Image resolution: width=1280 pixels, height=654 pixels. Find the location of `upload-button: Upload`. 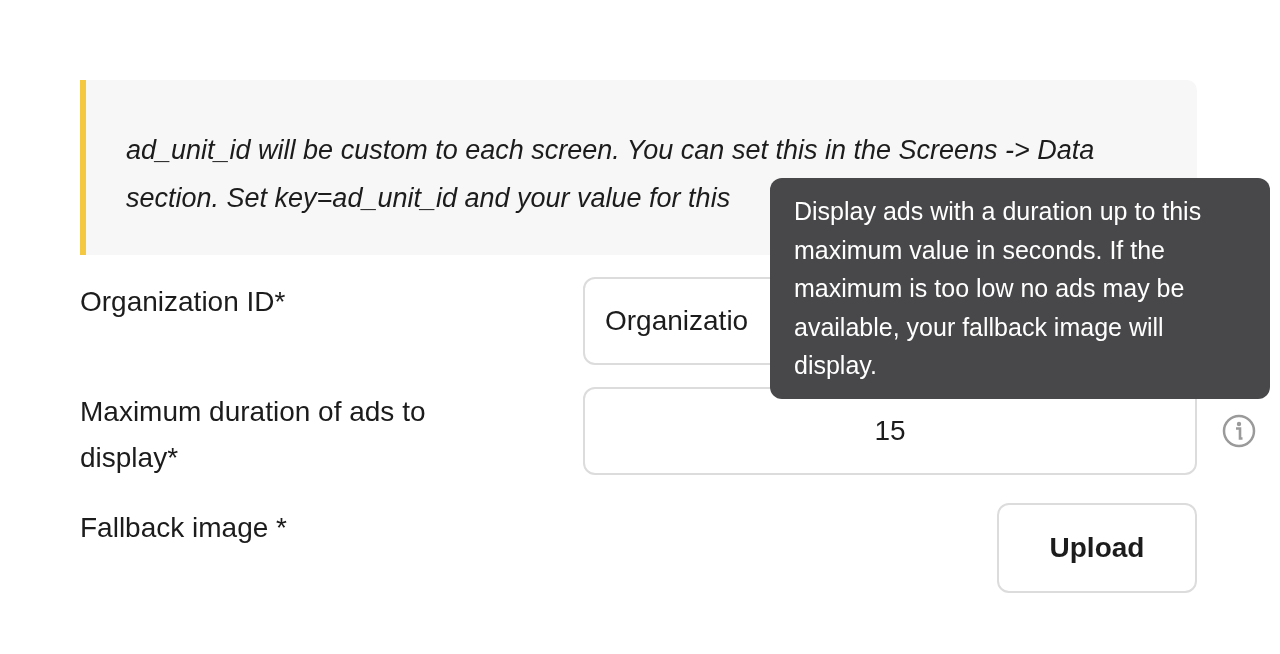

upload-button: Upload is located at coordinates (1097, 548).